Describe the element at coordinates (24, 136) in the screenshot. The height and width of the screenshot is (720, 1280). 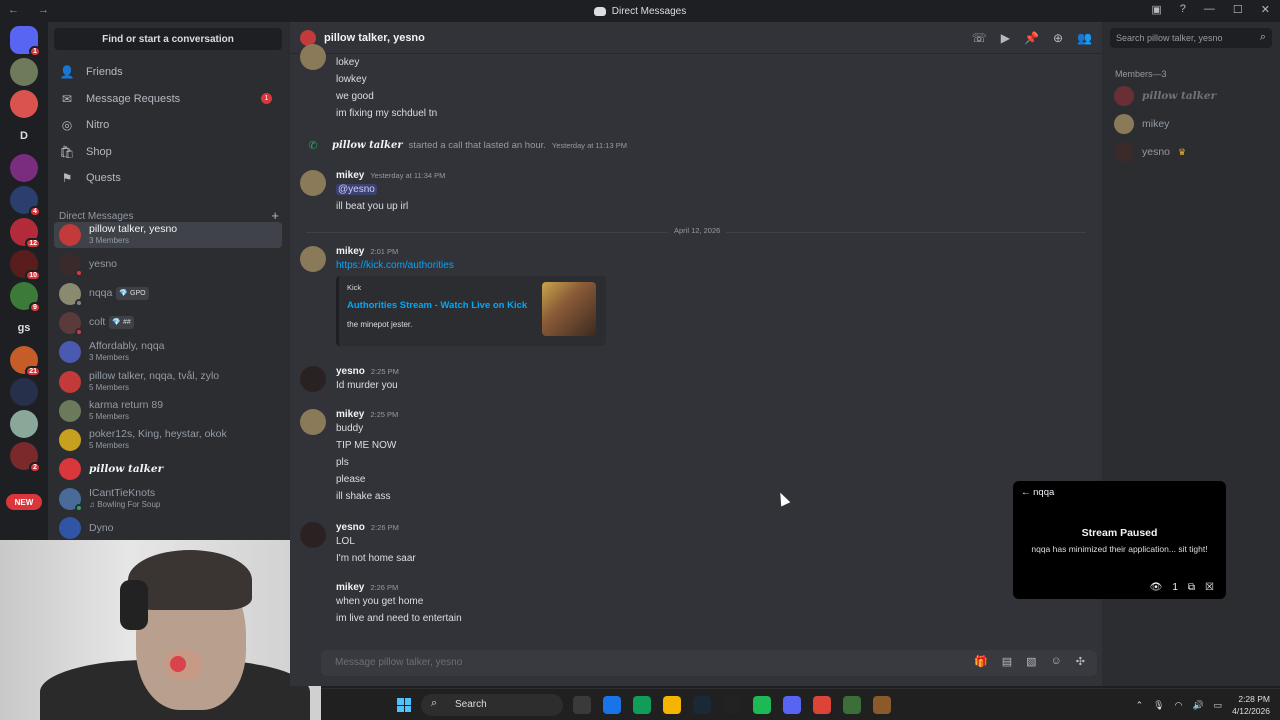
I see `server-icon: D` at that location.